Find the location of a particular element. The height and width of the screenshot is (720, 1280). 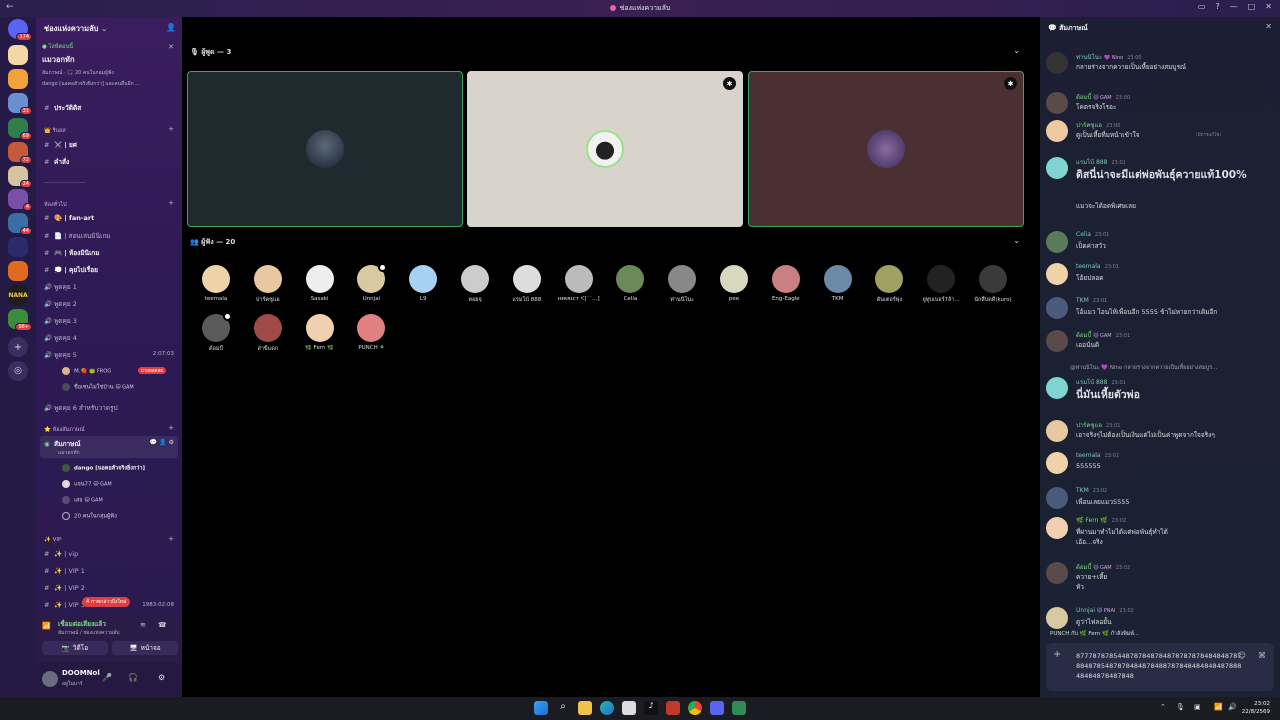

voice-location: สัมภาษณ์ / ช่องแห่งความลับ is located at coordinates (89, 633).